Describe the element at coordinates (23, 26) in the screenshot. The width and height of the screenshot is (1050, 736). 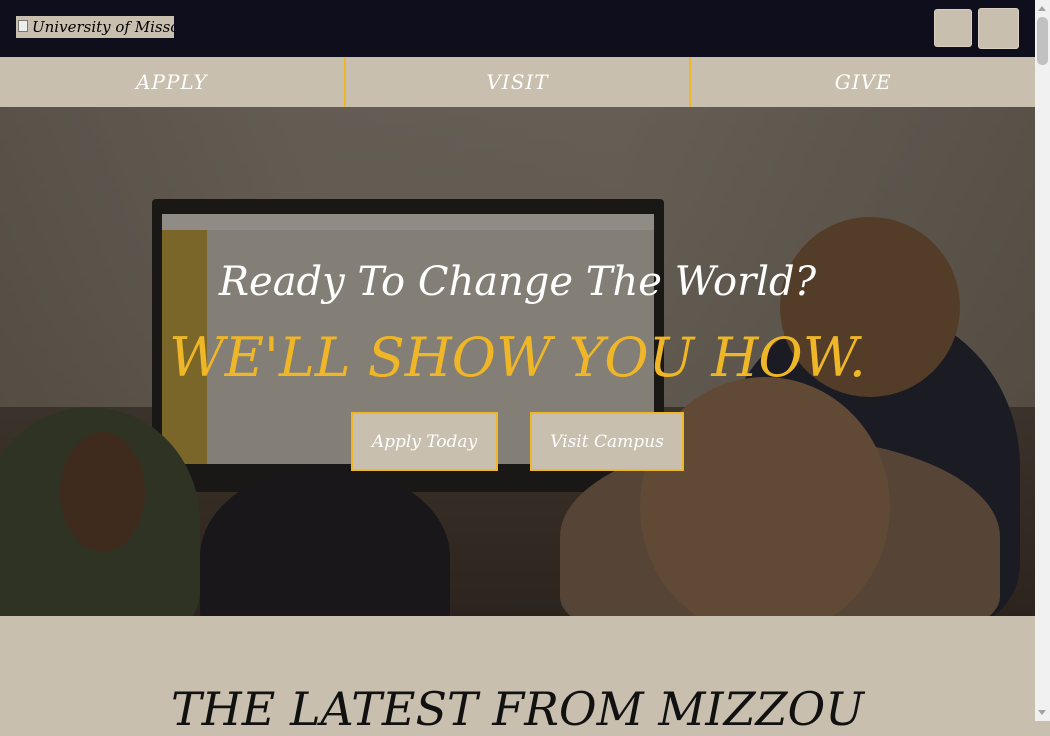
I see `broken-image-icon` at that location.